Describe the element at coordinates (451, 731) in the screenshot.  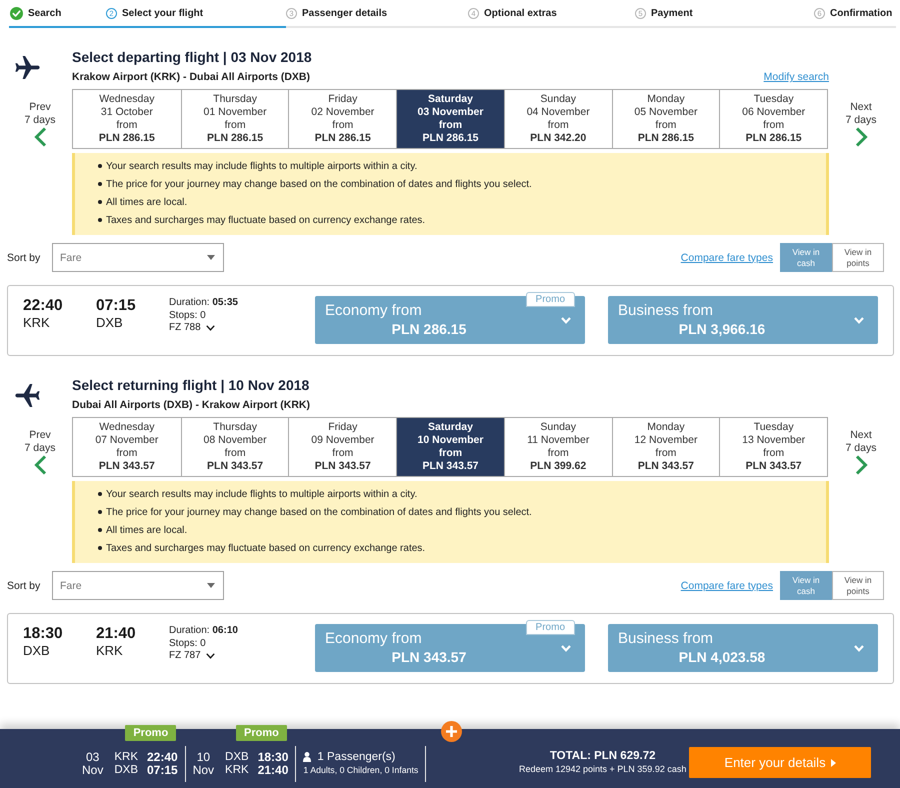
I see `plus-icon` at that location.